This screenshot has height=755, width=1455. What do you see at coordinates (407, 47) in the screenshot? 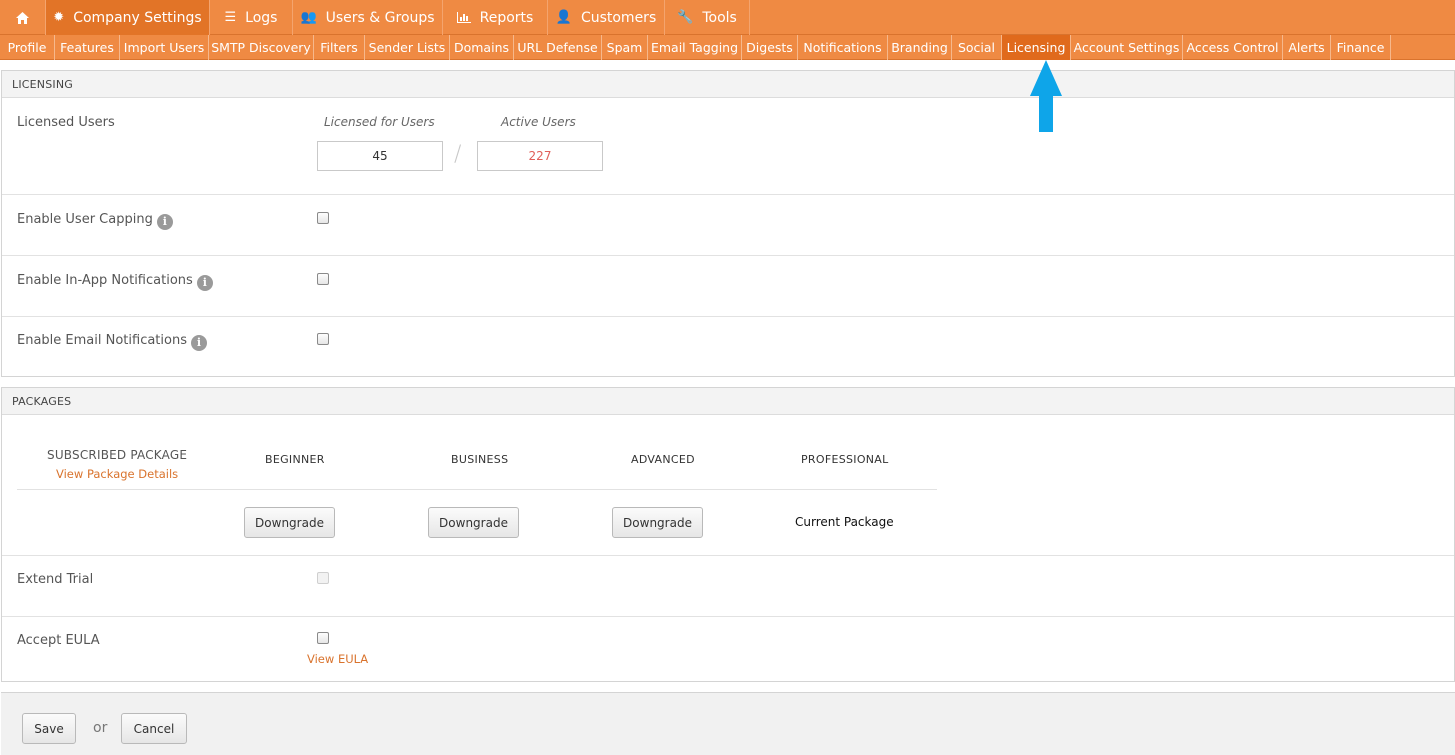
I see `subnav-sender-lists: Sender Lists` at bounding box center [407, 47].